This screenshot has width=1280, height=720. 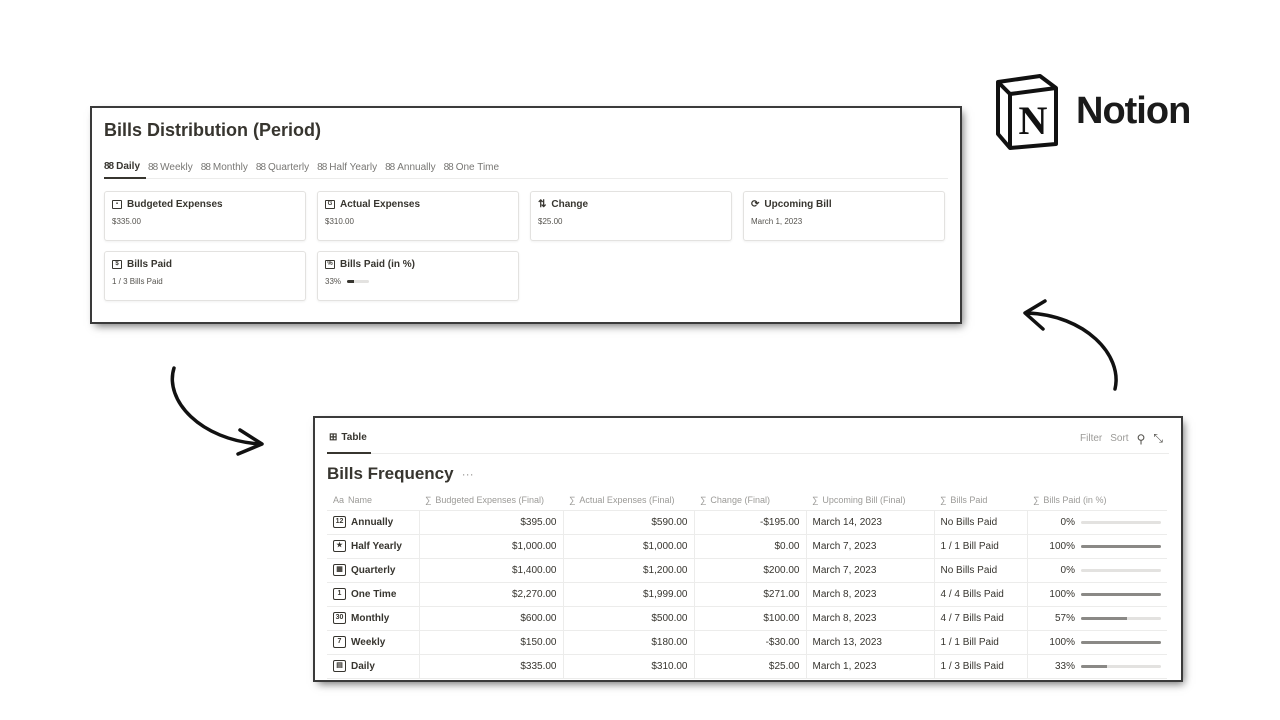 What do you see at coordinates (1141, 439) in the screenshot?
I see `search-icon: ⚲` at bounding box center [1141, 439].